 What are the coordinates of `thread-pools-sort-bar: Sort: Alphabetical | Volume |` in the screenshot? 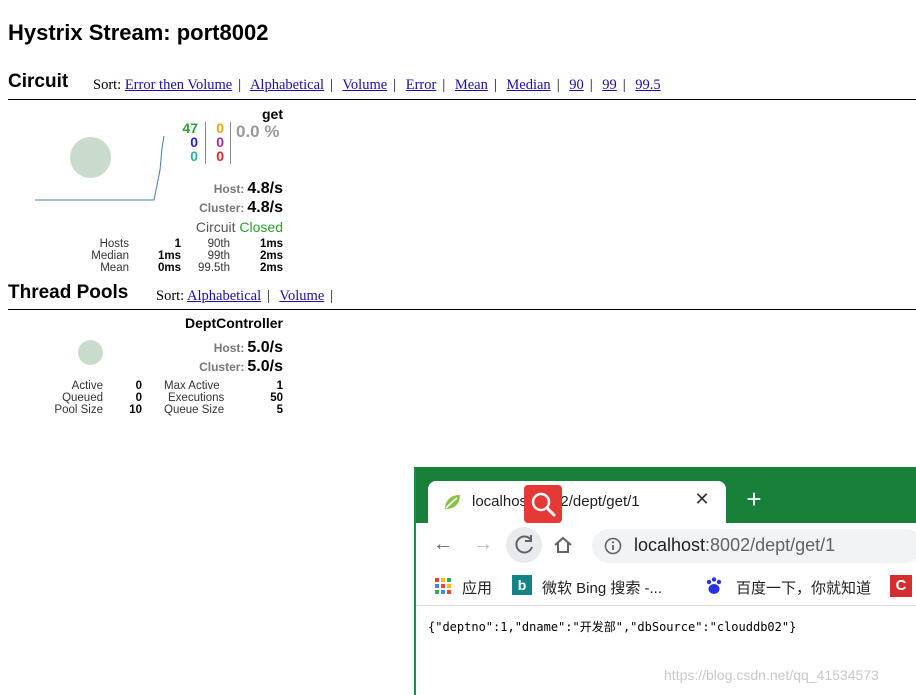 It's located at (245, 296).